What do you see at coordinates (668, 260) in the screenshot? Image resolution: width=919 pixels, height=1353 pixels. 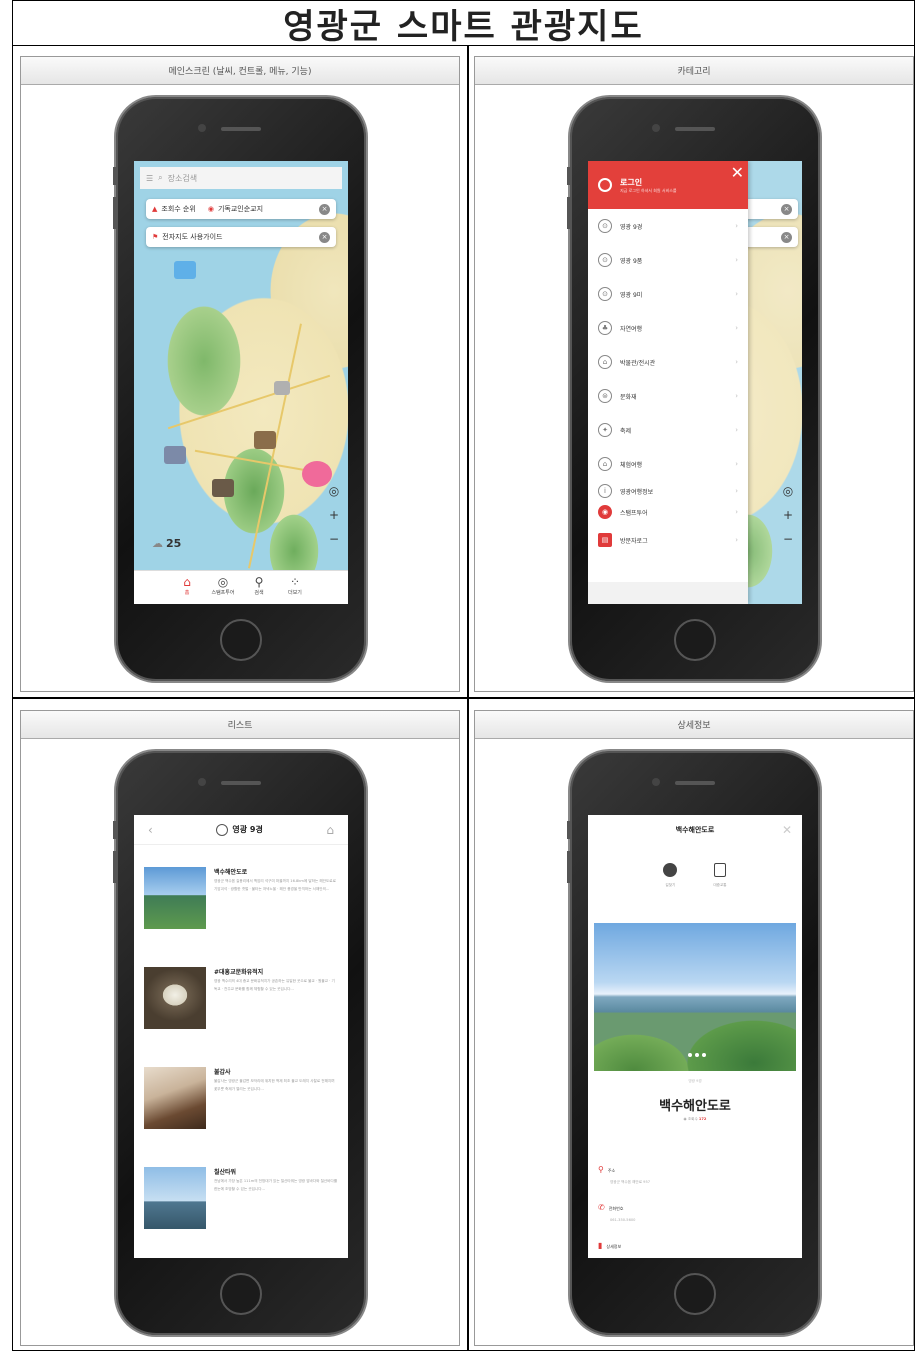 I see `menu-item: ⊙ 영광 9품 ›` at bounding box center [668, 260].